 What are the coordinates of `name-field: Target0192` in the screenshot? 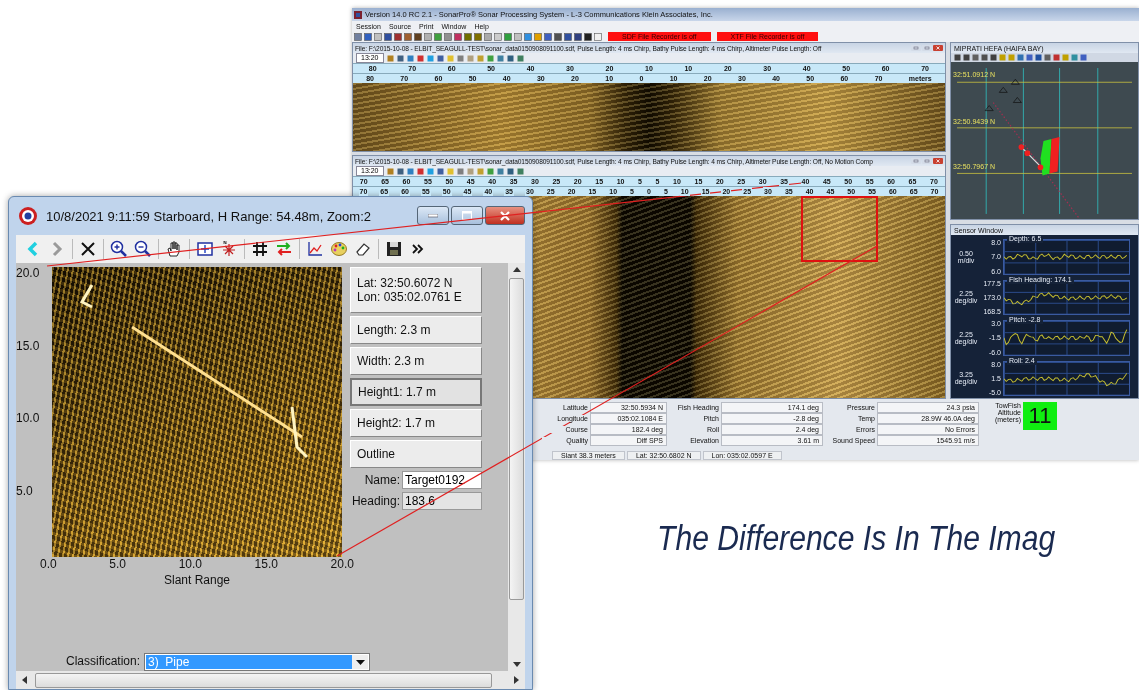 It's located at (442, 480).